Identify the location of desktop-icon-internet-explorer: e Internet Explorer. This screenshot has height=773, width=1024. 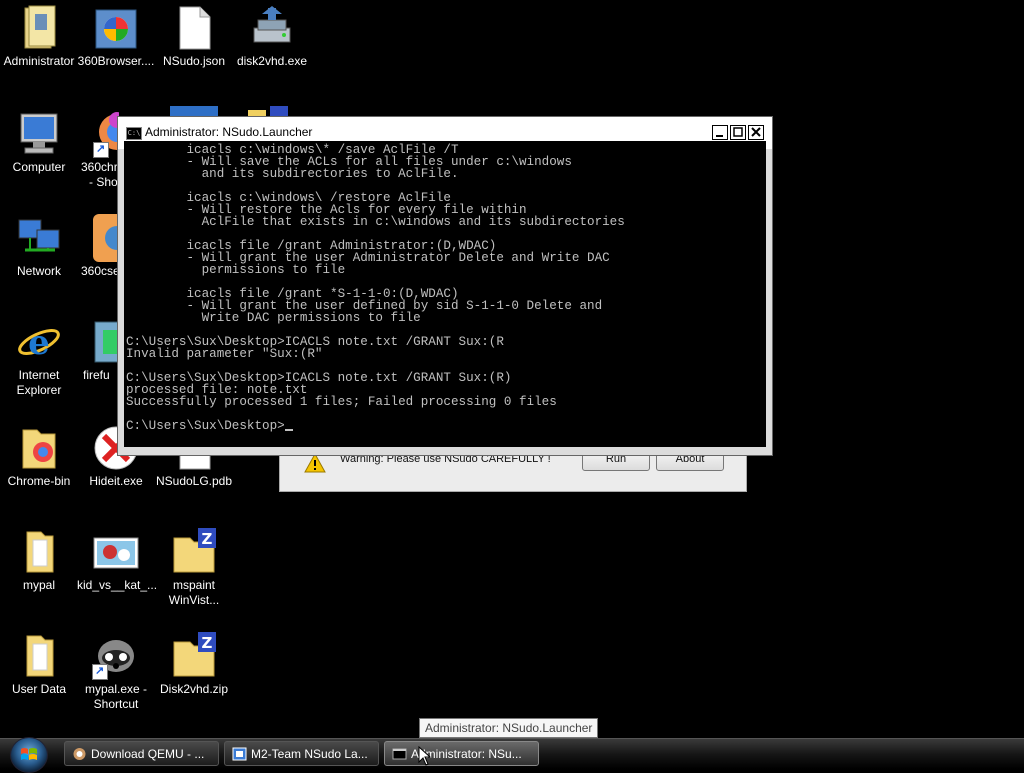
(39, 358).